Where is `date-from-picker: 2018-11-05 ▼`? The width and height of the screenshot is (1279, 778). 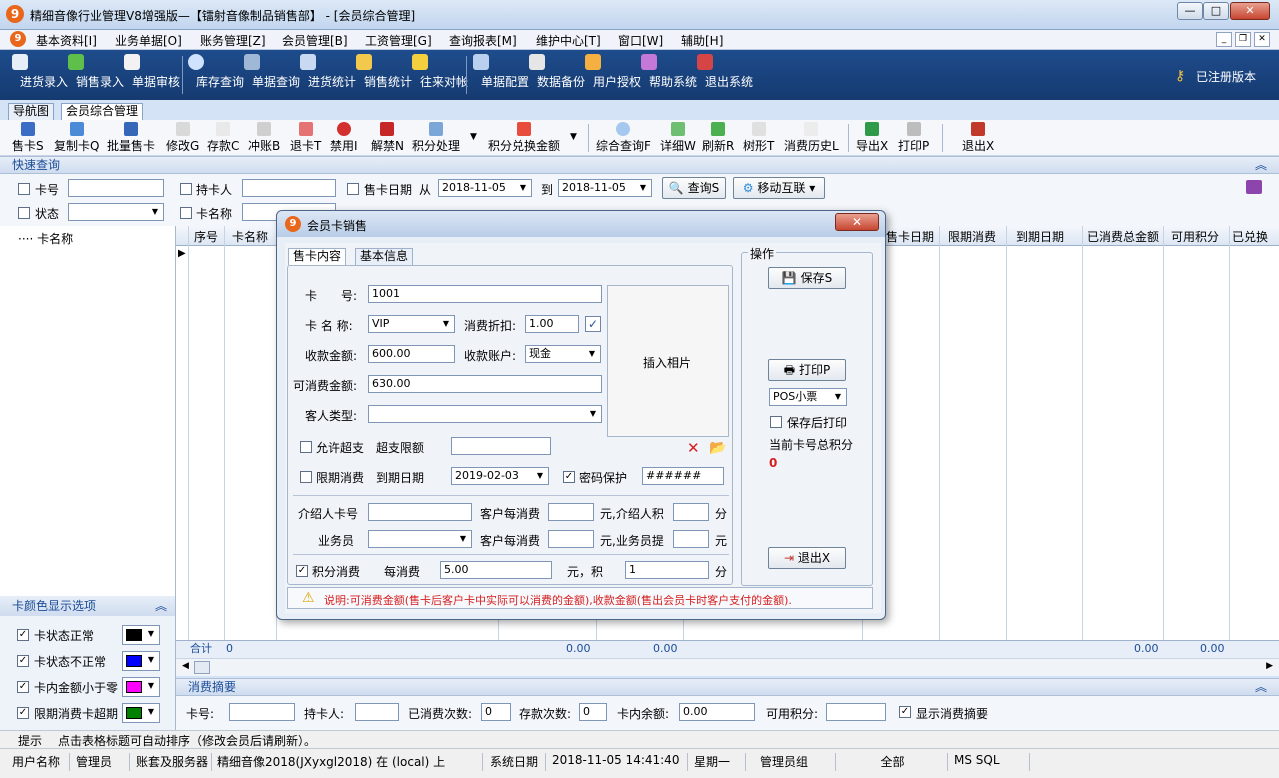 date-from-picker: 2018-11-05 ▼ is located at coordinates (485, 188).